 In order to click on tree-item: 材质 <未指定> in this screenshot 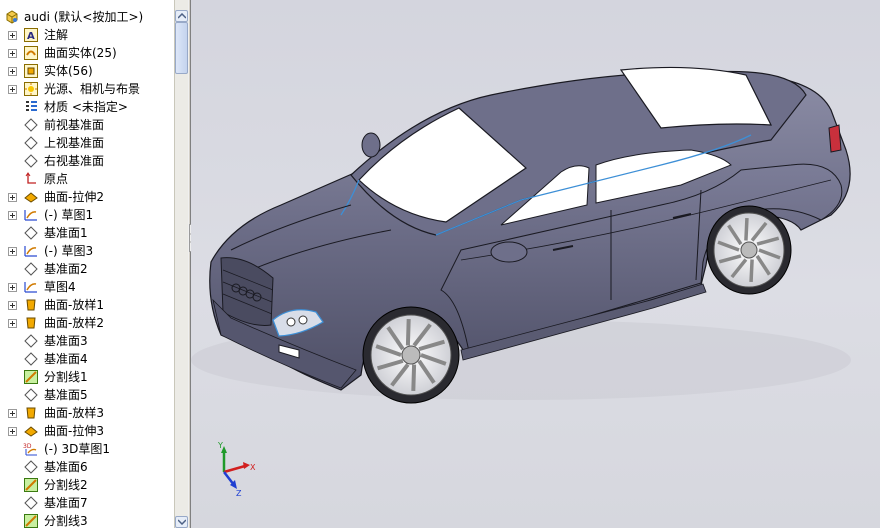, I will do `click(87, 107)`.